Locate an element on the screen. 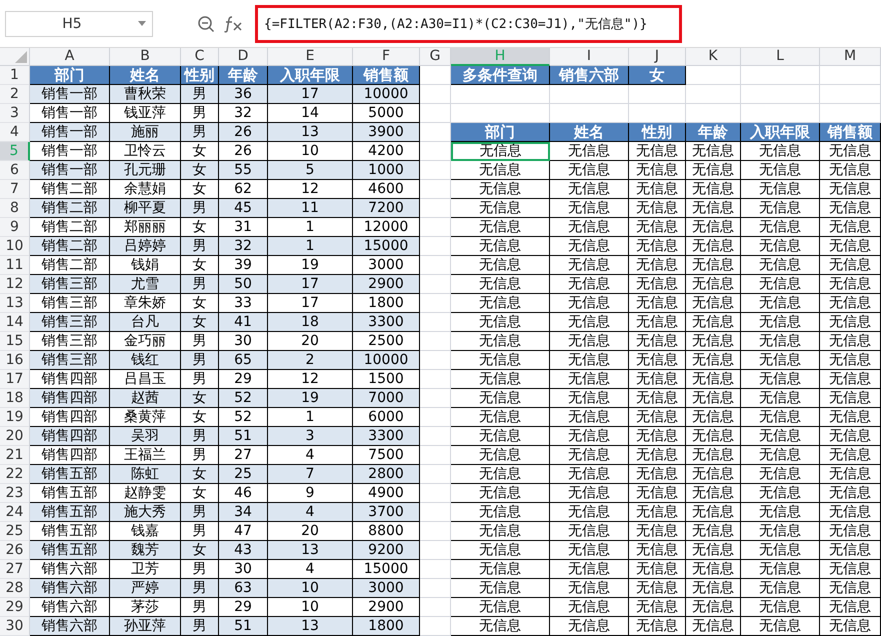  header-cell: 性别 is located at coordinates (200, 75).